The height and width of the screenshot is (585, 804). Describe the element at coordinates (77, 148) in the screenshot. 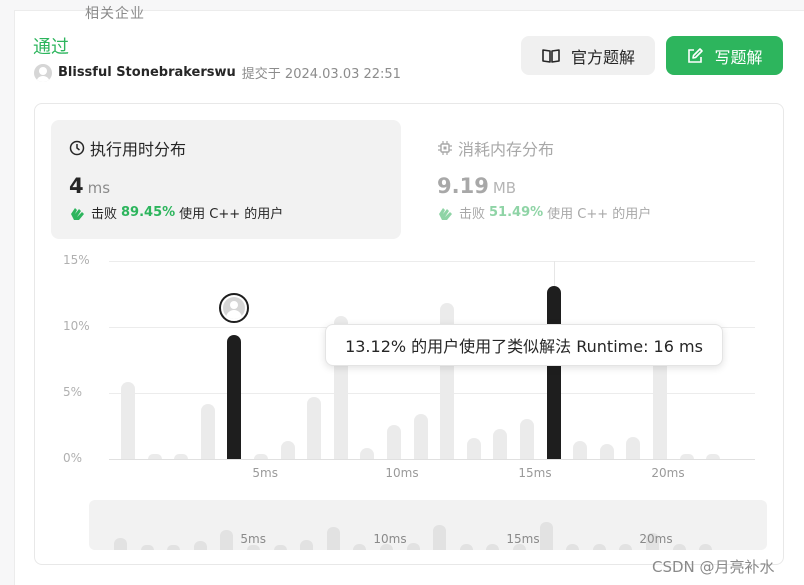

I see `clock-icon` at that location.